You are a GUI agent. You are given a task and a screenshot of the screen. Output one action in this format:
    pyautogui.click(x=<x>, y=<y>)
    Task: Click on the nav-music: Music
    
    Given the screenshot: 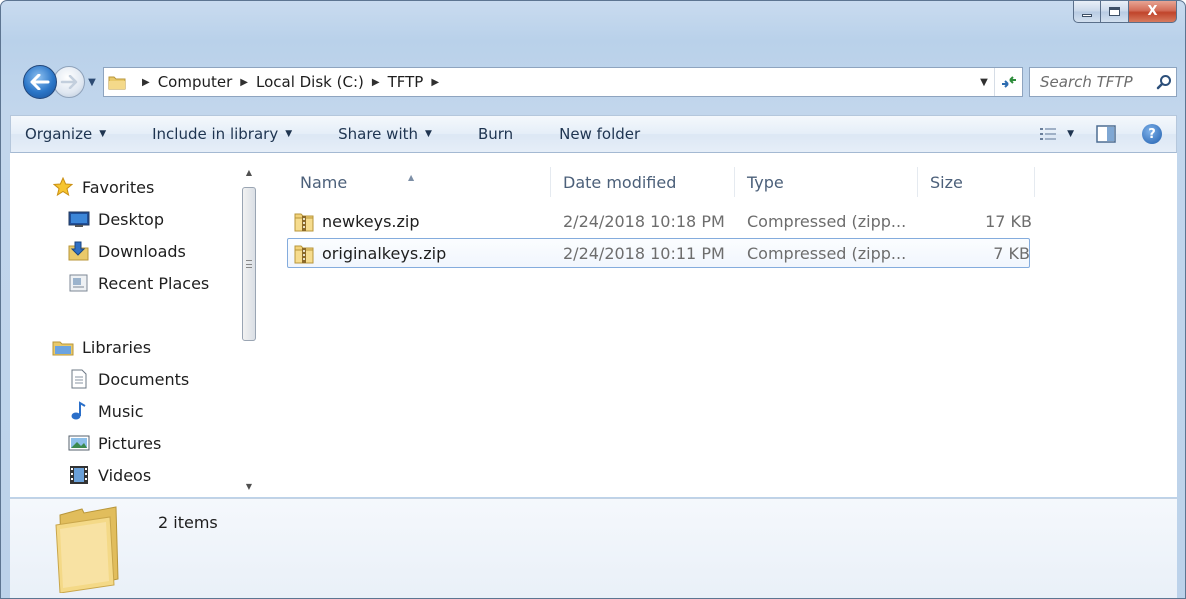 What is the action you would take?
    pyautogui.click(x=106, y=411)
    